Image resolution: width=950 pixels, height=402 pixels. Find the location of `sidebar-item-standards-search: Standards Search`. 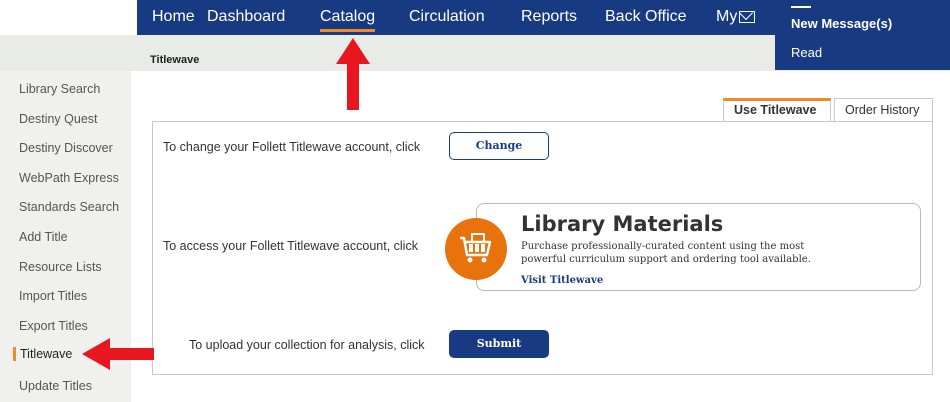

sidebar-item-standards-search: Standards Search is located at coordinates (69, 207).